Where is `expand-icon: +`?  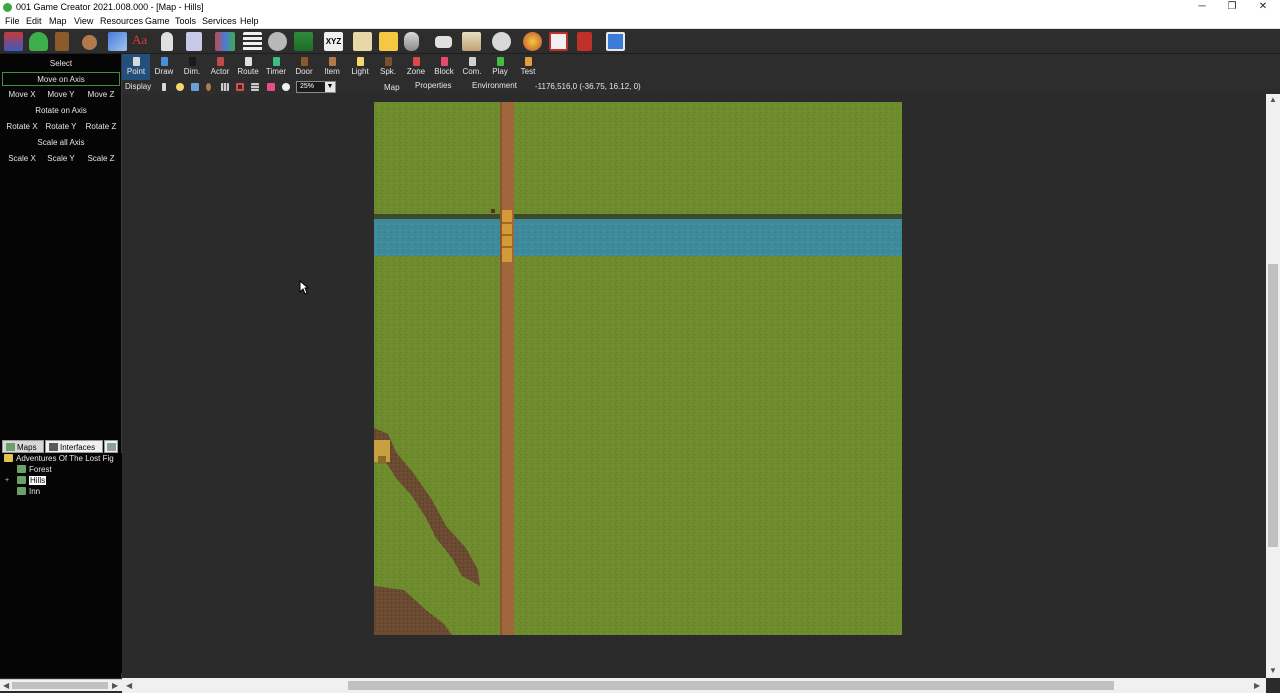 expand-icon: + is located at coordinates (7, 481).